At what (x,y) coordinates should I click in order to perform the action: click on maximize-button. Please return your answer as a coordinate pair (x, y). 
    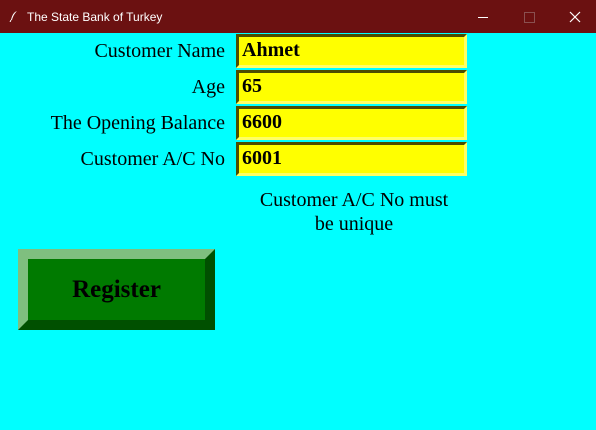
    Looking at the image, I should click on (529, 16).